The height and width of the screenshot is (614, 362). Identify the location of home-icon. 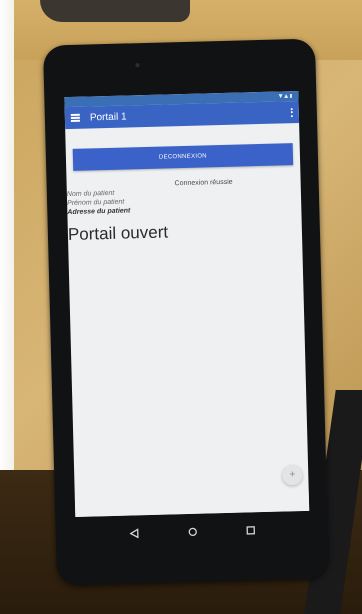
(192, 532).